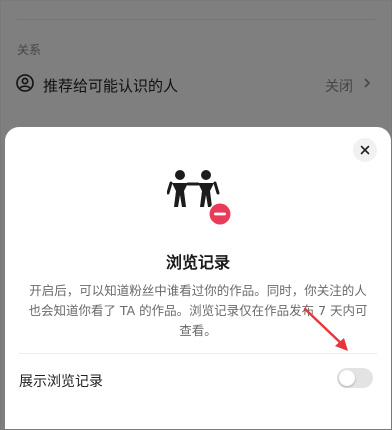 This screenshot has width=392, height=430. I want to click on toggle-label: 展示浏览记录, so click(61, 382).